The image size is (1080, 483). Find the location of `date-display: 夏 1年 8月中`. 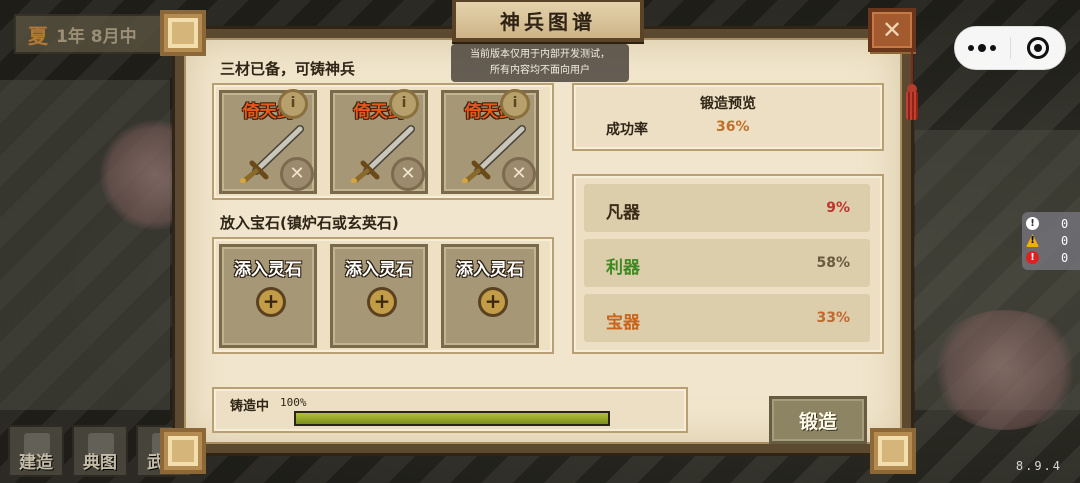

date-display: 夏 1年 8月中 is located at coordinates (89, 34).